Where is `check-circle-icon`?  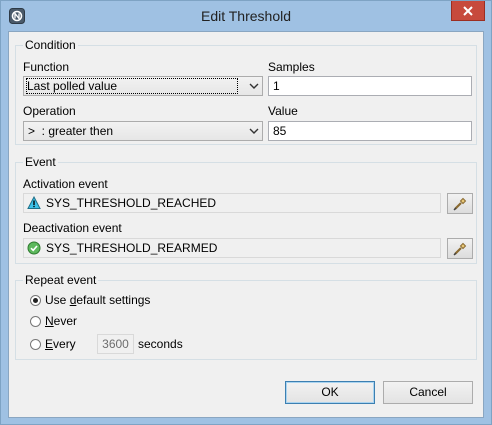
check-circle-icon is located at coordinates (34, 248).